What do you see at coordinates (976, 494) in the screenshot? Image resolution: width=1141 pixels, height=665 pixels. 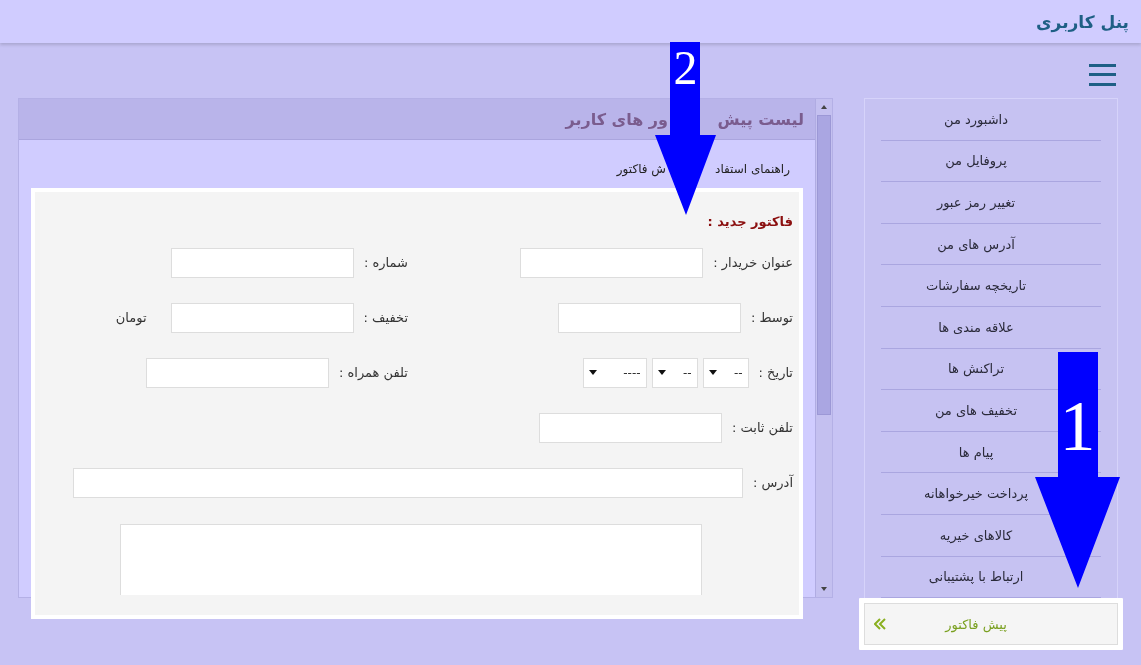 I see `sidebar-item: پرداخت خیرخواهانه` at bounding box center [976, 494].